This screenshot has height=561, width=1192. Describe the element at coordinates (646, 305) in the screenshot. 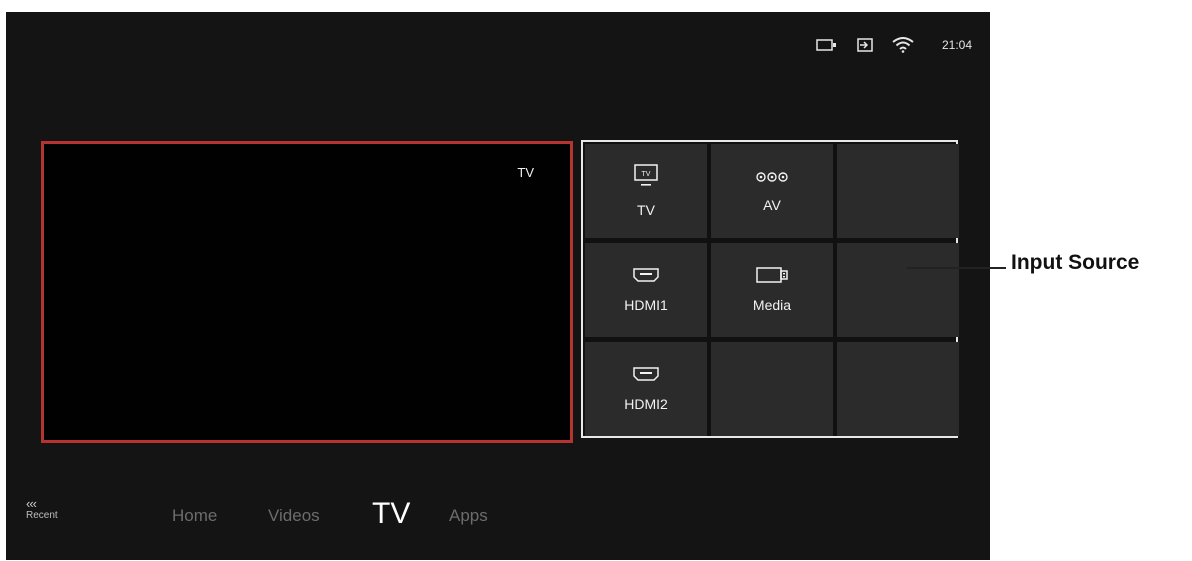

I see `tile-label: HDMI1` at that location.